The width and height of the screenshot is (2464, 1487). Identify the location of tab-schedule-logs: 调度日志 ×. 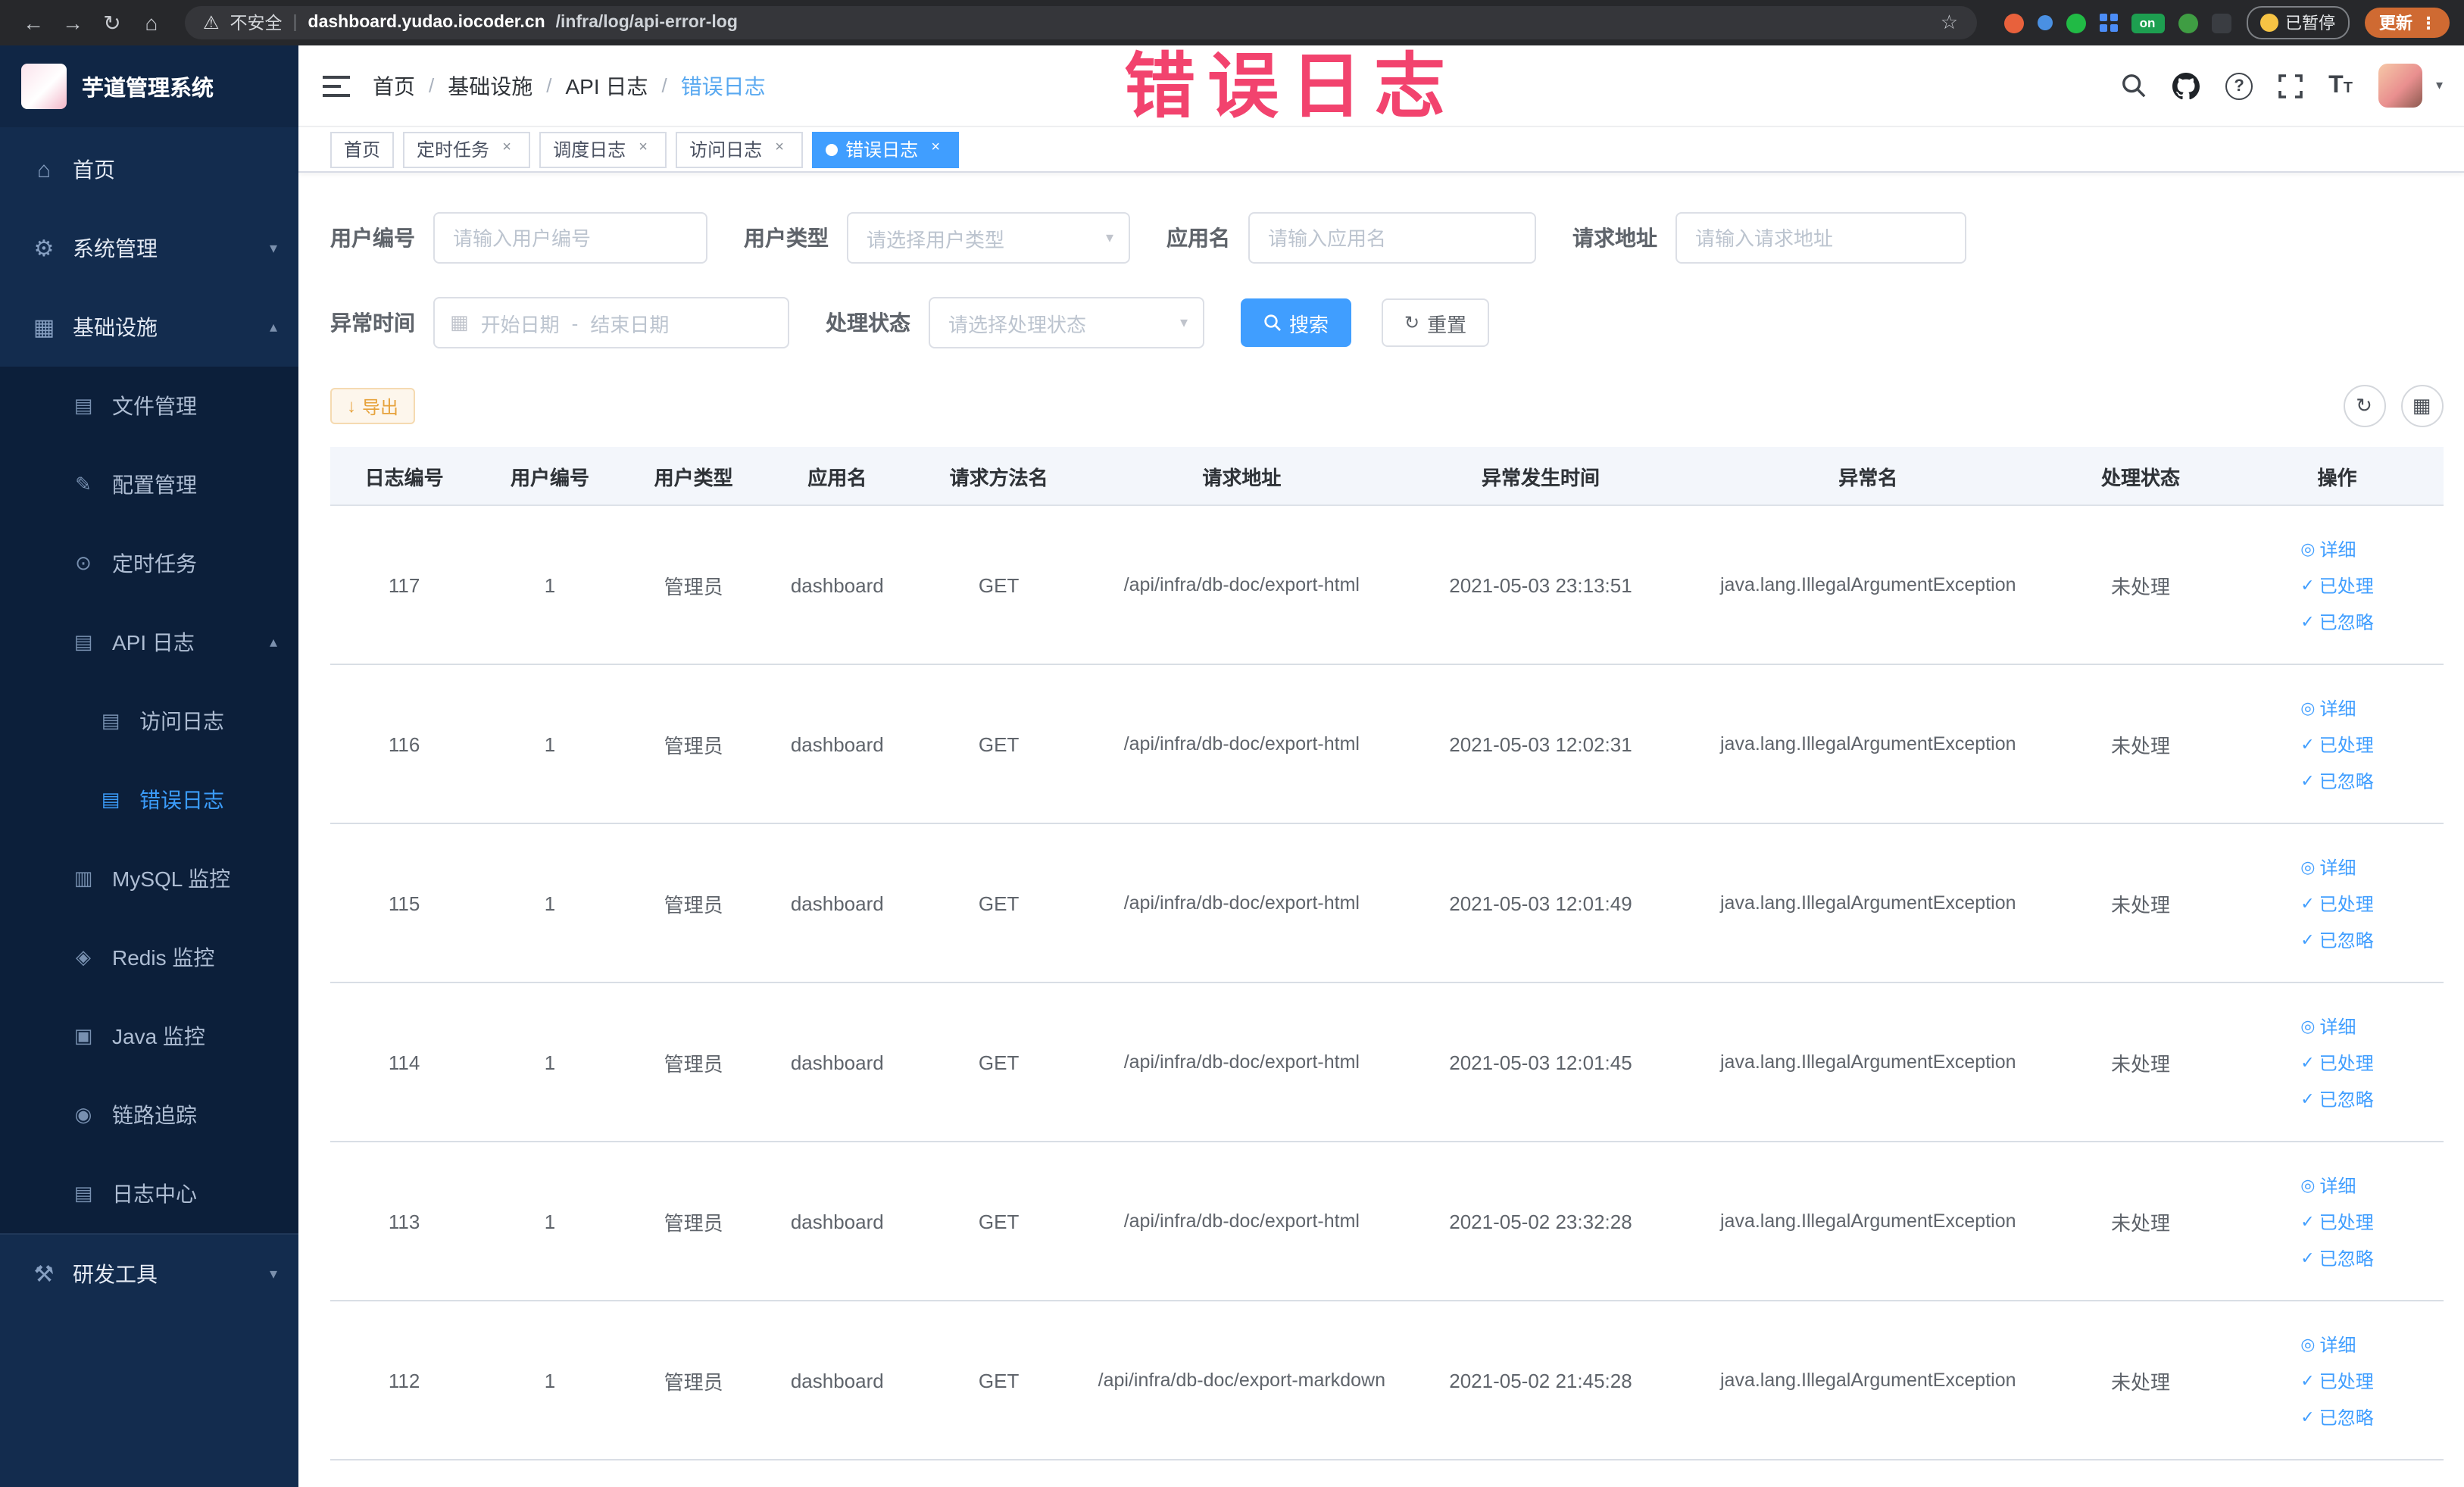
(603, 149).